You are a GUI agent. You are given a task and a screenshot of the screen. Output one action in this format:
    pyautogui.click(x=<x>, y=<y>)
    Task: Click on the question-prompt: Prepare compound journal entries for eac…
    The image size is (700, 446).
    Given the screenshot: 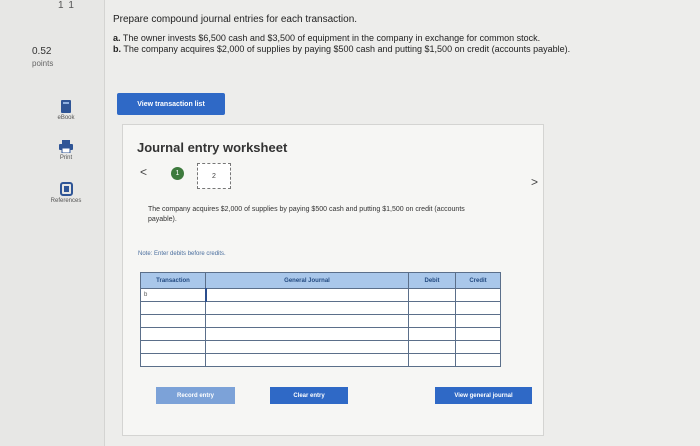 What is the action you would take?
    pyautogui.click(x=235, y=19)
    